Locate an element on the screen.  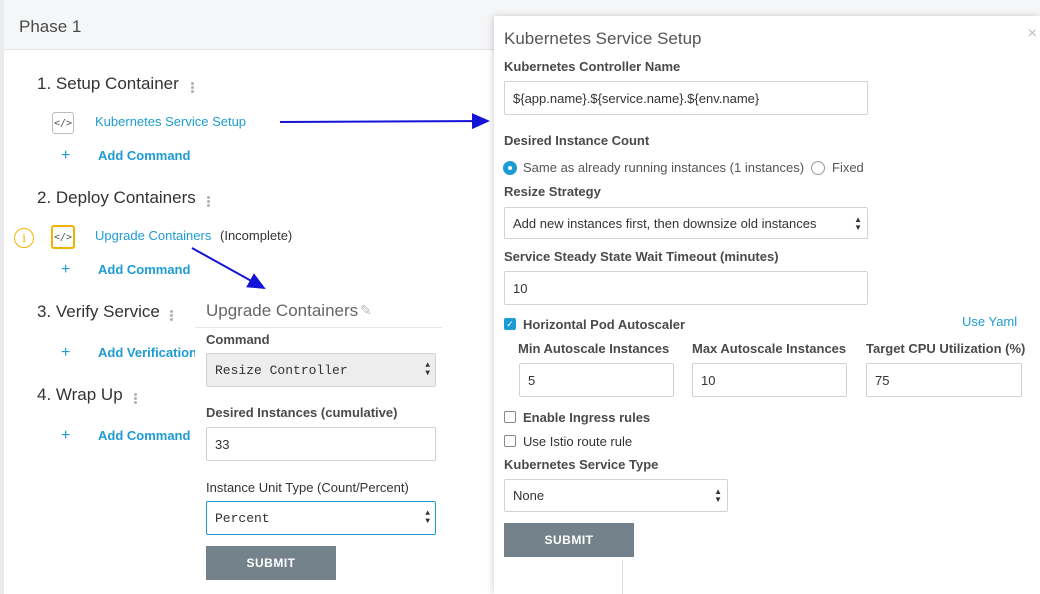
max-autoscale-input: 10 is located at coordinates (769, 380).